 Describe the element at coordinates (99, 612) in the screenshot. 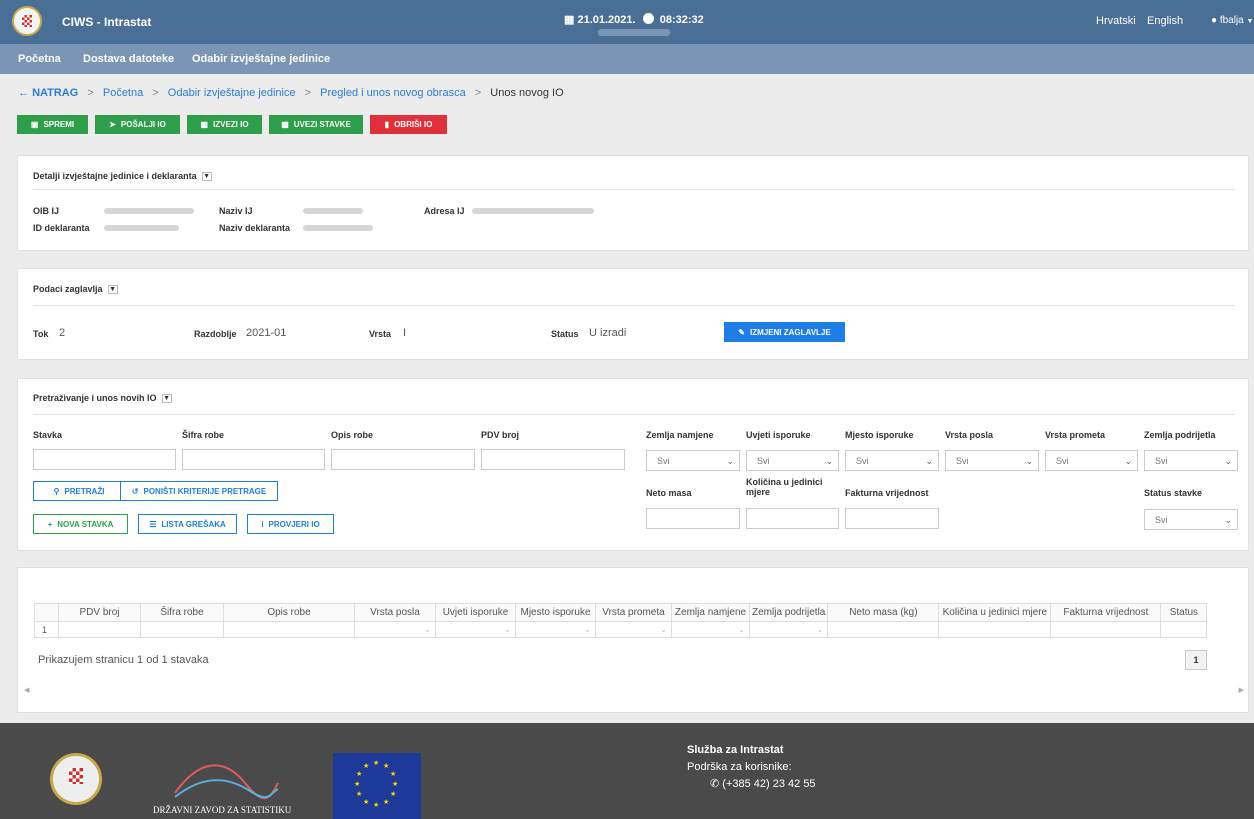

I see `col-pdv-broj: PDV broj` at that location.